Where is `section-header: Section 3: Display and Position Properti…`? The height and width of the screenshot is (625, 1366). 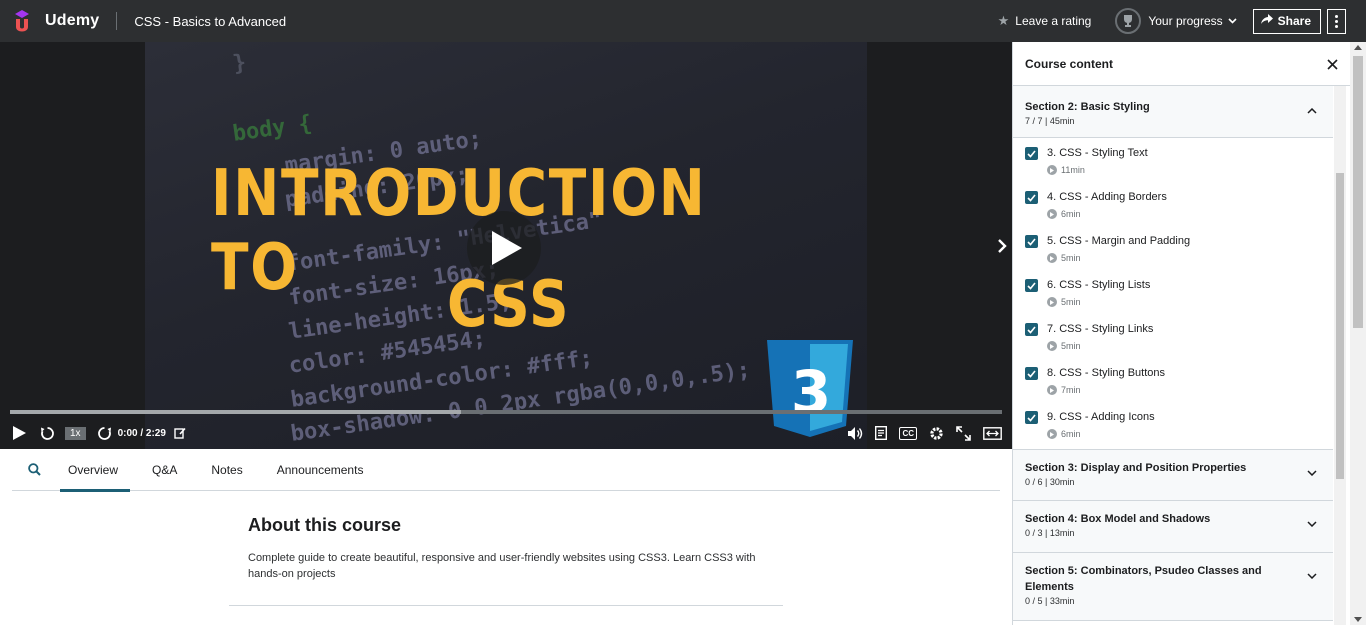 section-header: Section 3: Display and Position Properti… is located at coordinates (1173, 475).